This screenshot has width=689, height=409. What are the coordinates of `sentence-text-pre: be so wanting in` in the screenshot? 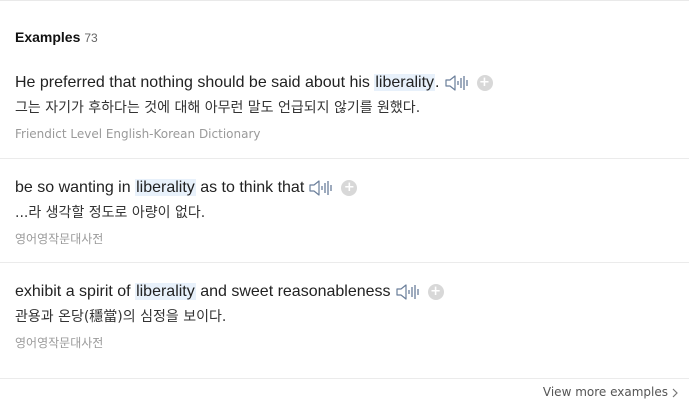 It's located at (75, 187).